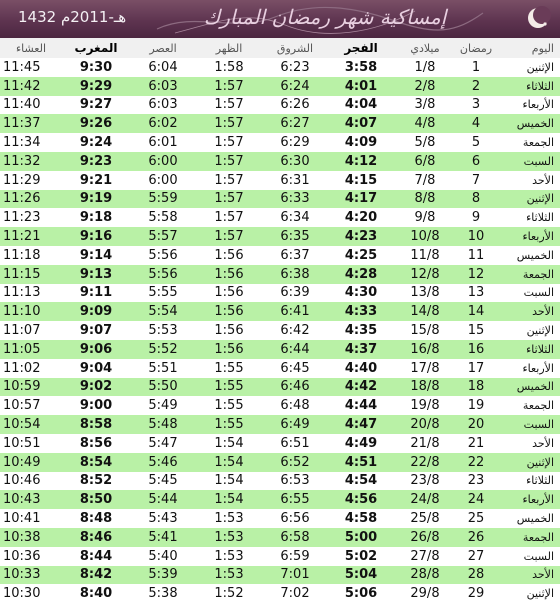 The image size is (560, 600). Describe the element at coordinates (425, 199) in the screenshot. I see `cell-date: 8/8` at that location.